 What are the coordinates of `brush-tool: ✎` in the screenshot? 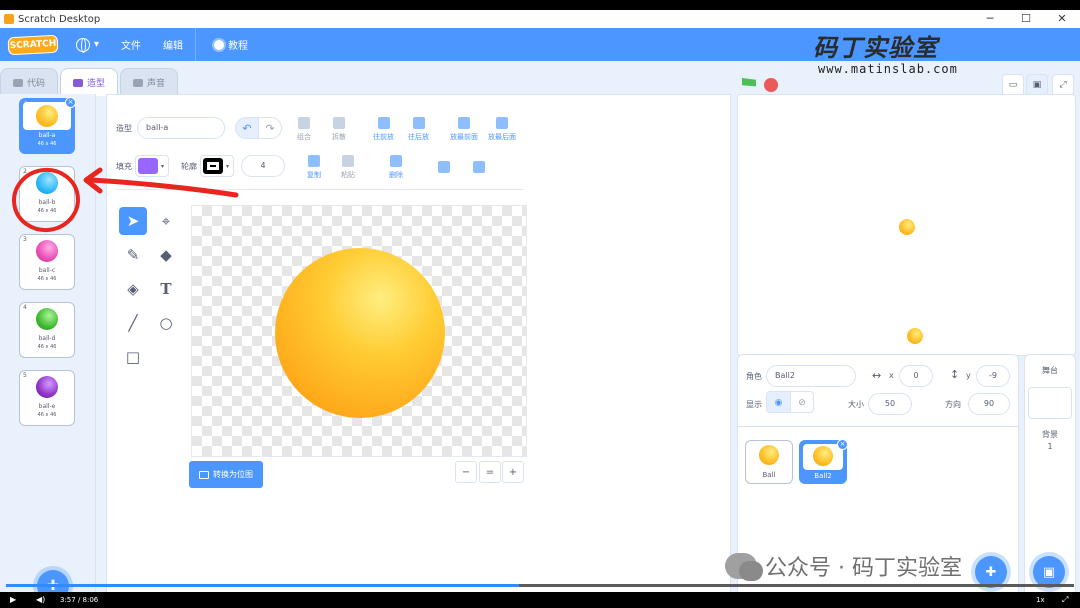 It's located at (133, 255).